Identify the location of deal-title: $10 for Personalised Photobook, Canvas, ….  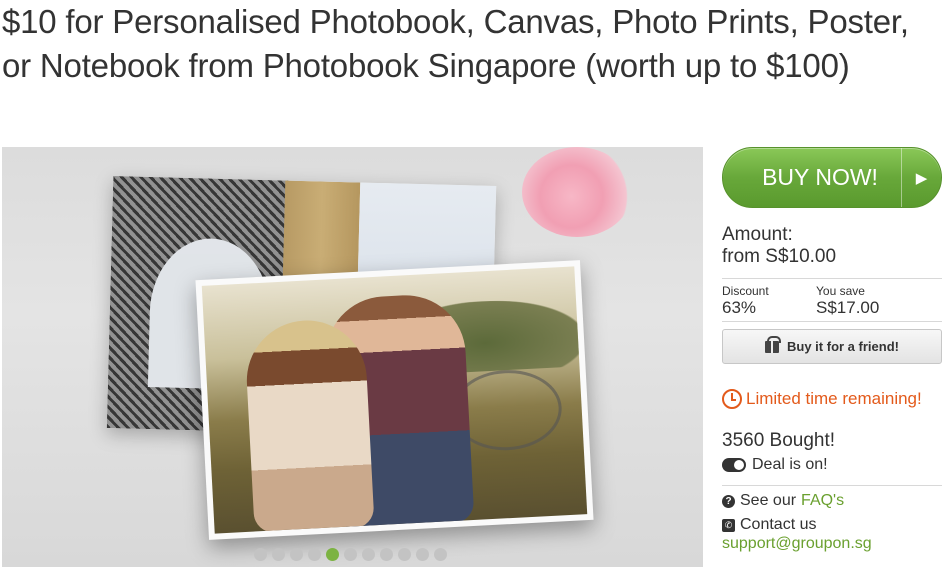
(455, 43).